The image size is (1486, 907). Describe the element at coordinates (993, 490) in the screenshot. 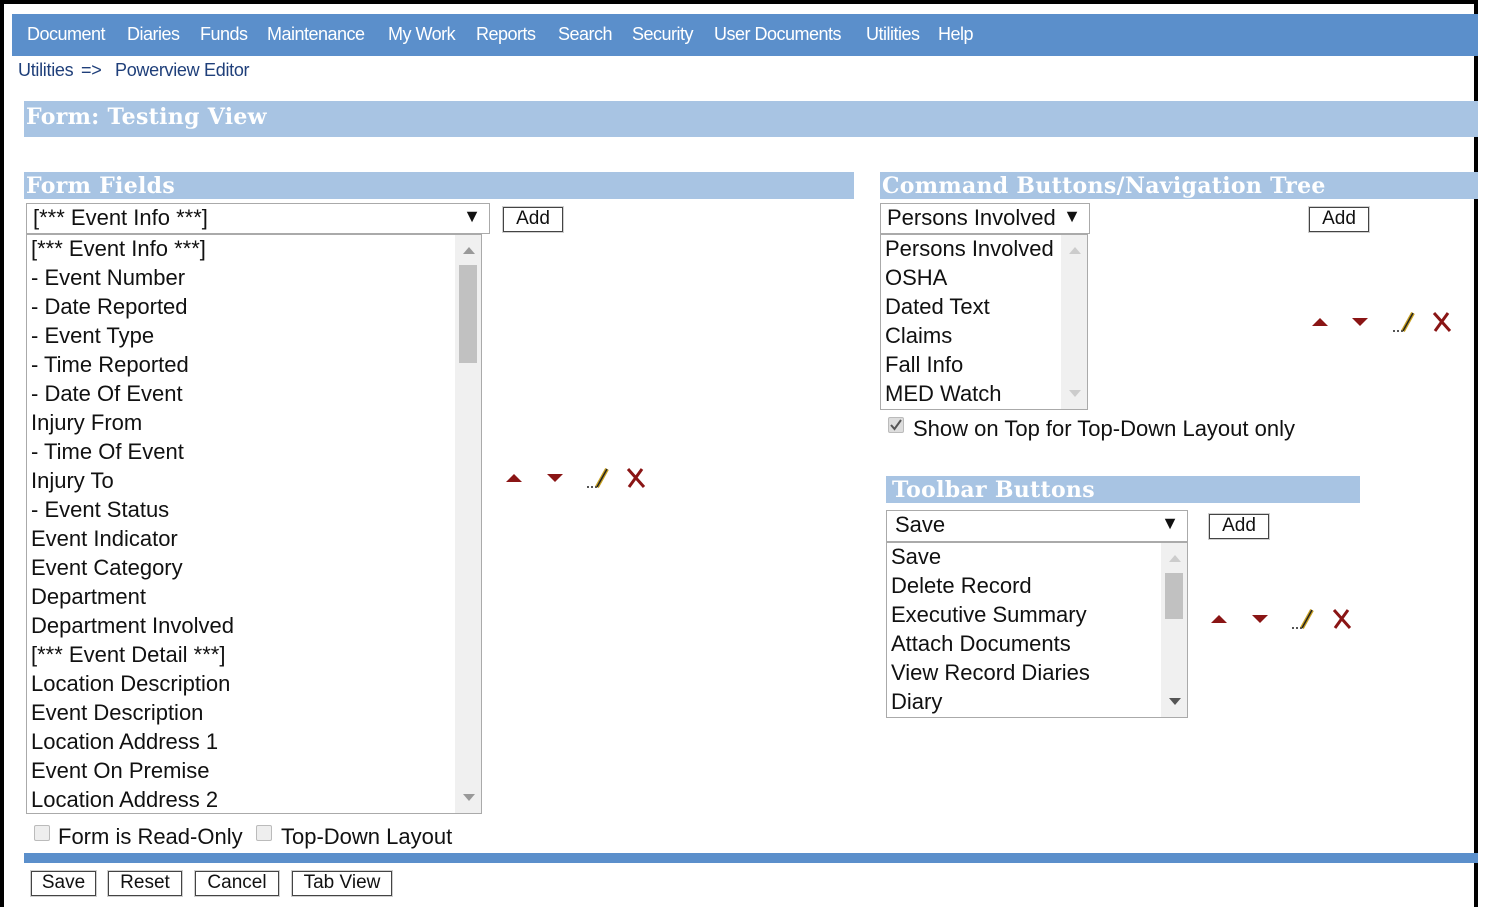

I see `toolbar-buttons-title: Toolbar Buttons` at that location.